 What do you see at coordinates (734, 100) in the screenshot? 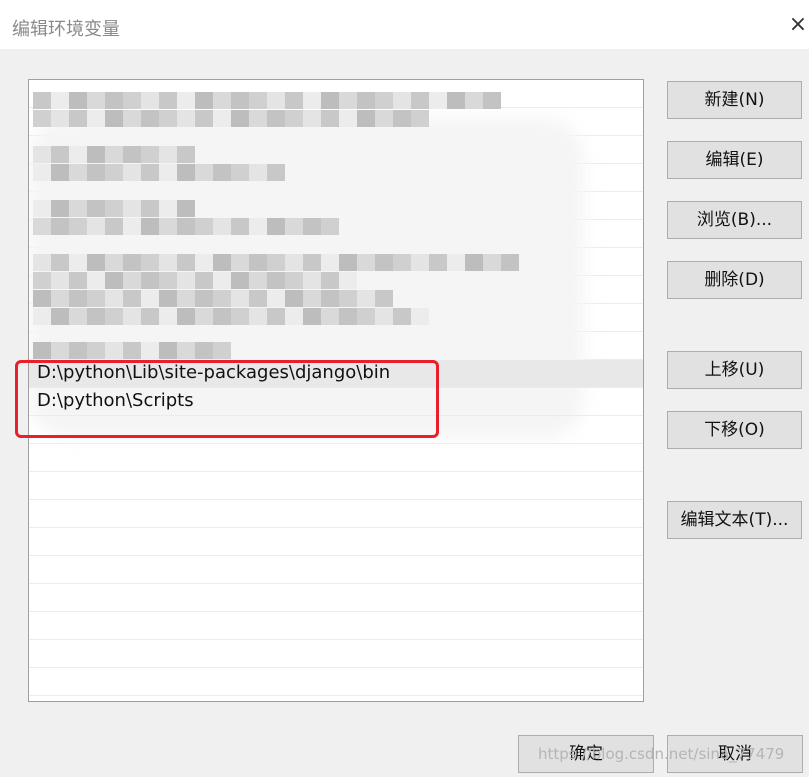
I see `new-button: 新建(N)` at bounding box center [734, 100].